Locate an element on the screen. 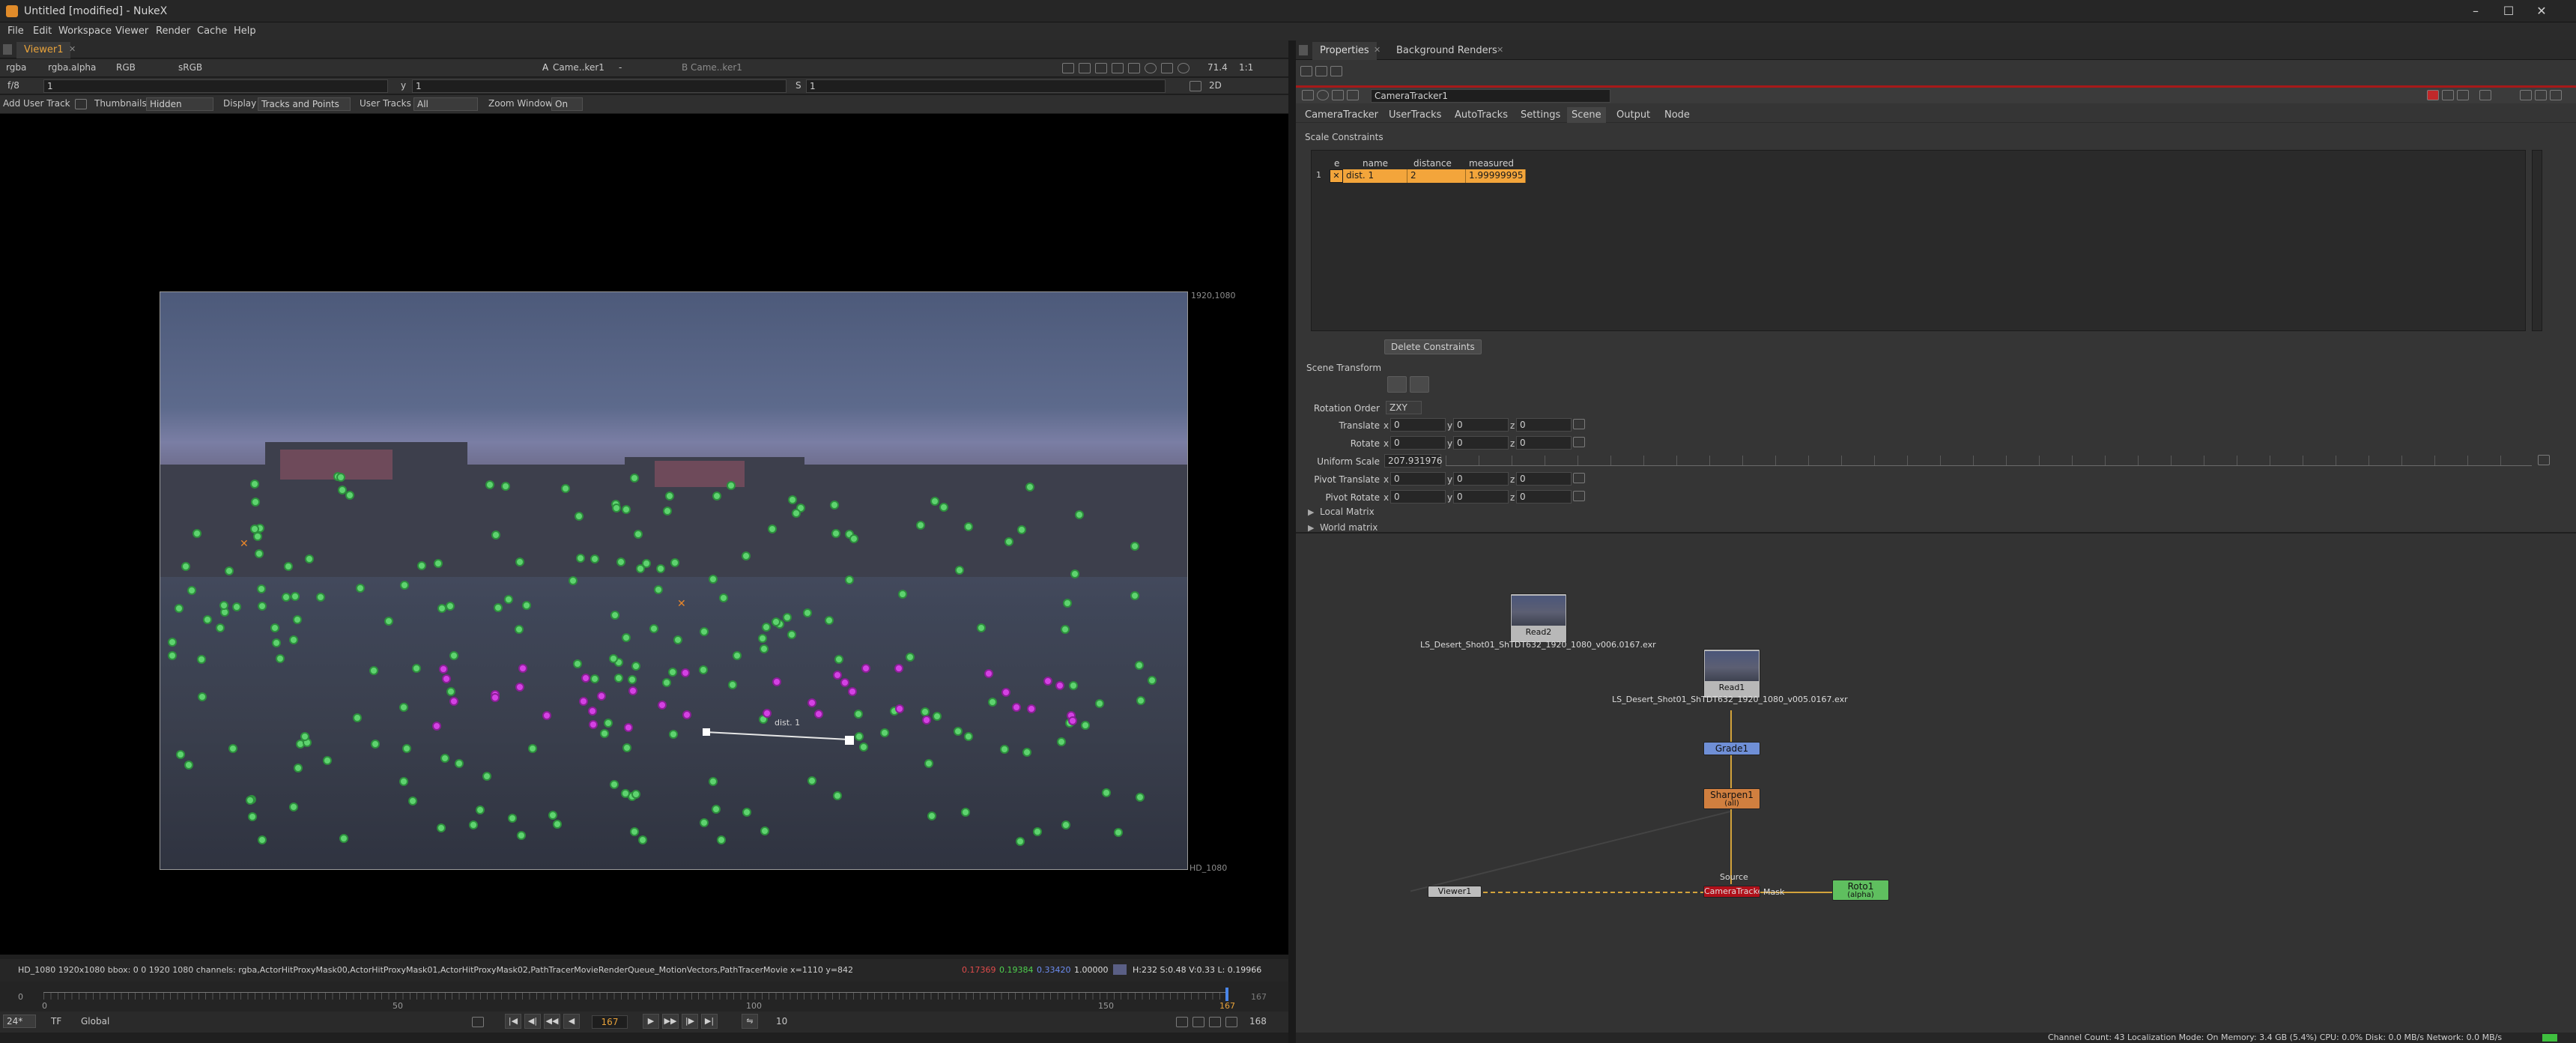  menu-help: Help is located at coordinates (245, 31).